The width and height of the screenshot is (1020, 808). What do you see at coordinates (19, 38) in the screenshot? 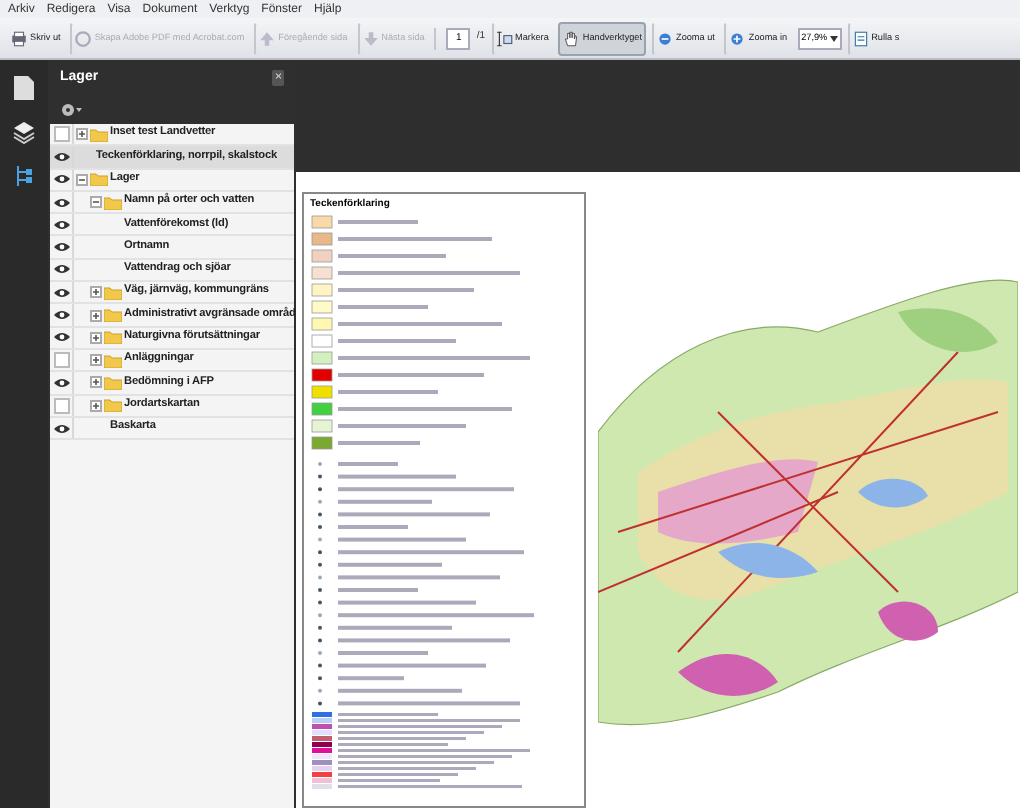
I see `print-icon` at bounding box center [19, 38].